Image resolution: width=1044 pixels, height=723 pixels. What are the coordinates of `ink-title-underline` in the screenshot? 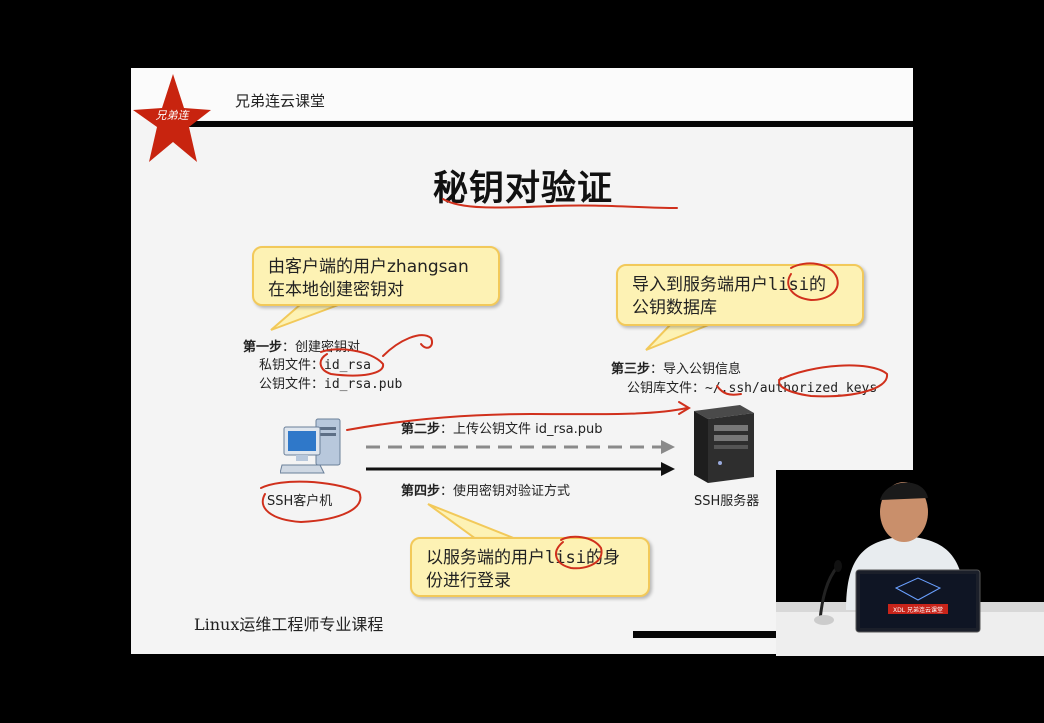 It's located at (560, 203).